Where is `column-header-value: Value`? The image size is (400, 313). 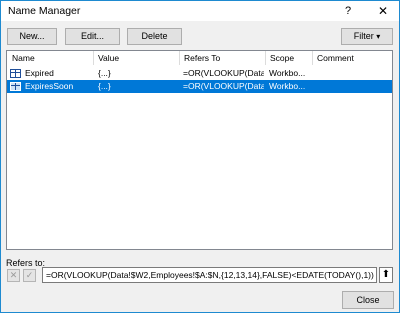
column-header-value: Value is located at coordinates (136, 58).